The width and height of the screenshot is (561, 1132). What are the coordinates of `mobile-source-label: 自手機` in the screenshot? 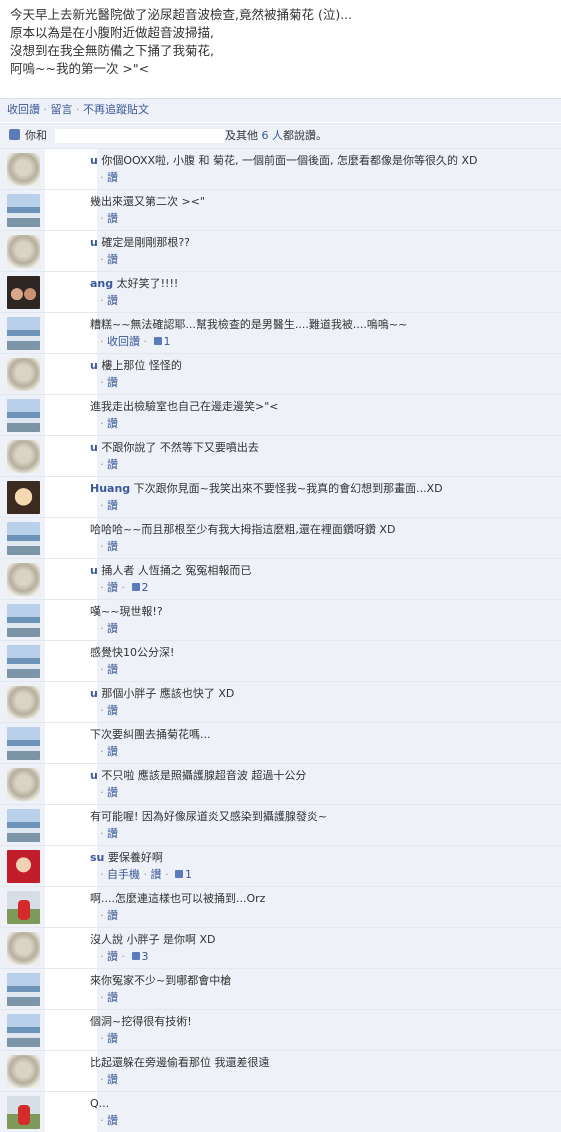 It's located at (123, 874).